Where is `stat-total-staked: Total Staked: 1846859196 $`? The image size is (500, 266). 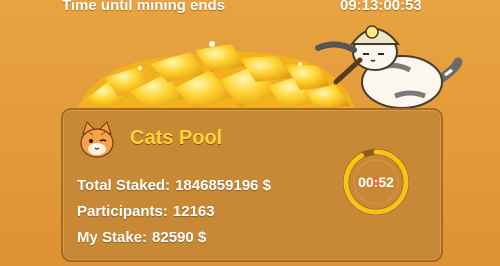
stat-total-staked: Total Staked: 1846859196 $ is located at coordinates (174, 185).